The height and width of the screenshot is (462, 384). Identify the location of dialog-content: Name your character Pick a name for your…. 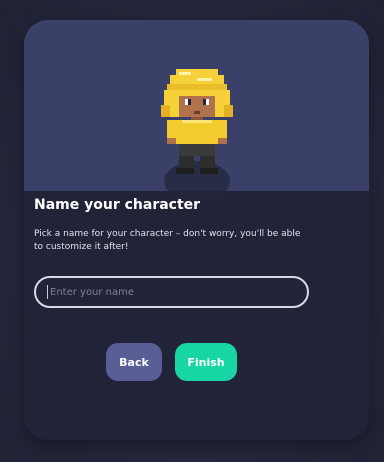
(179, 225).